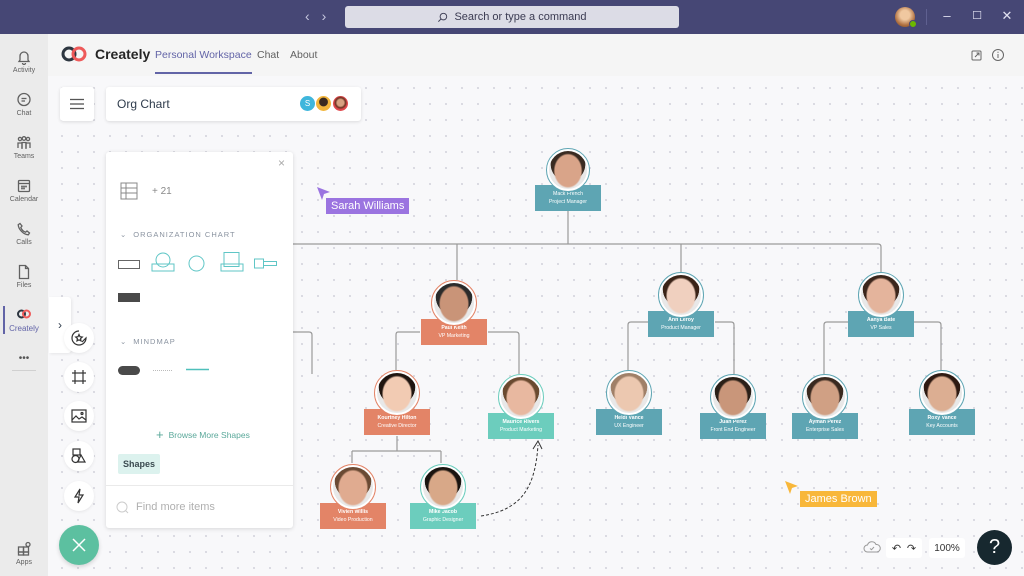  Describe the element at coordinates (324, 16) in the screenshot. I see `forward-button: ›` at that location.